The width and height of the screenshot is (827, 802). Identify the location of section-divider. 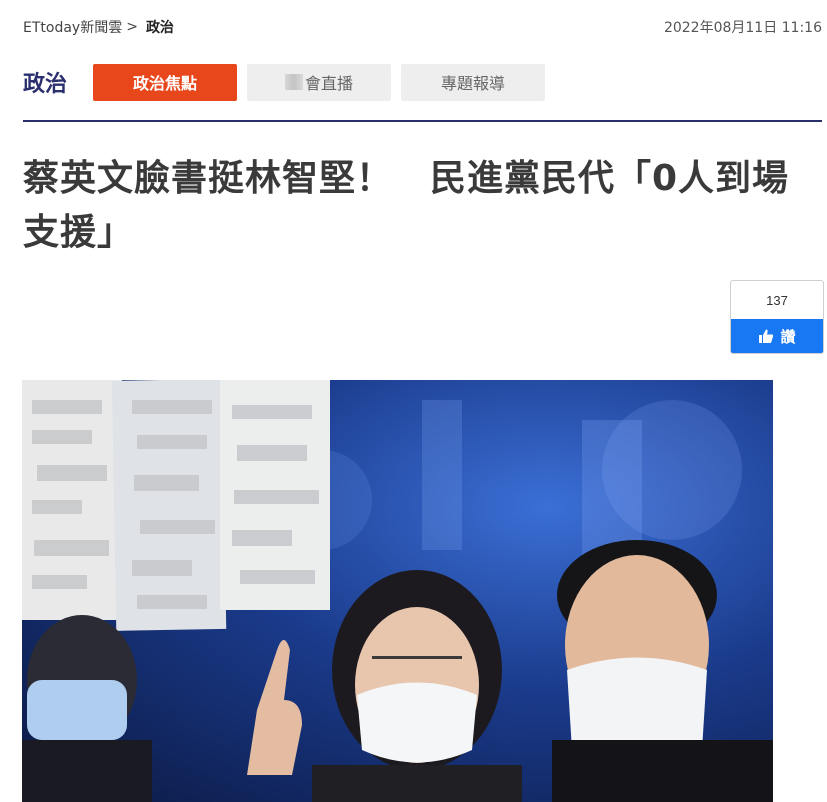
(422, 121).